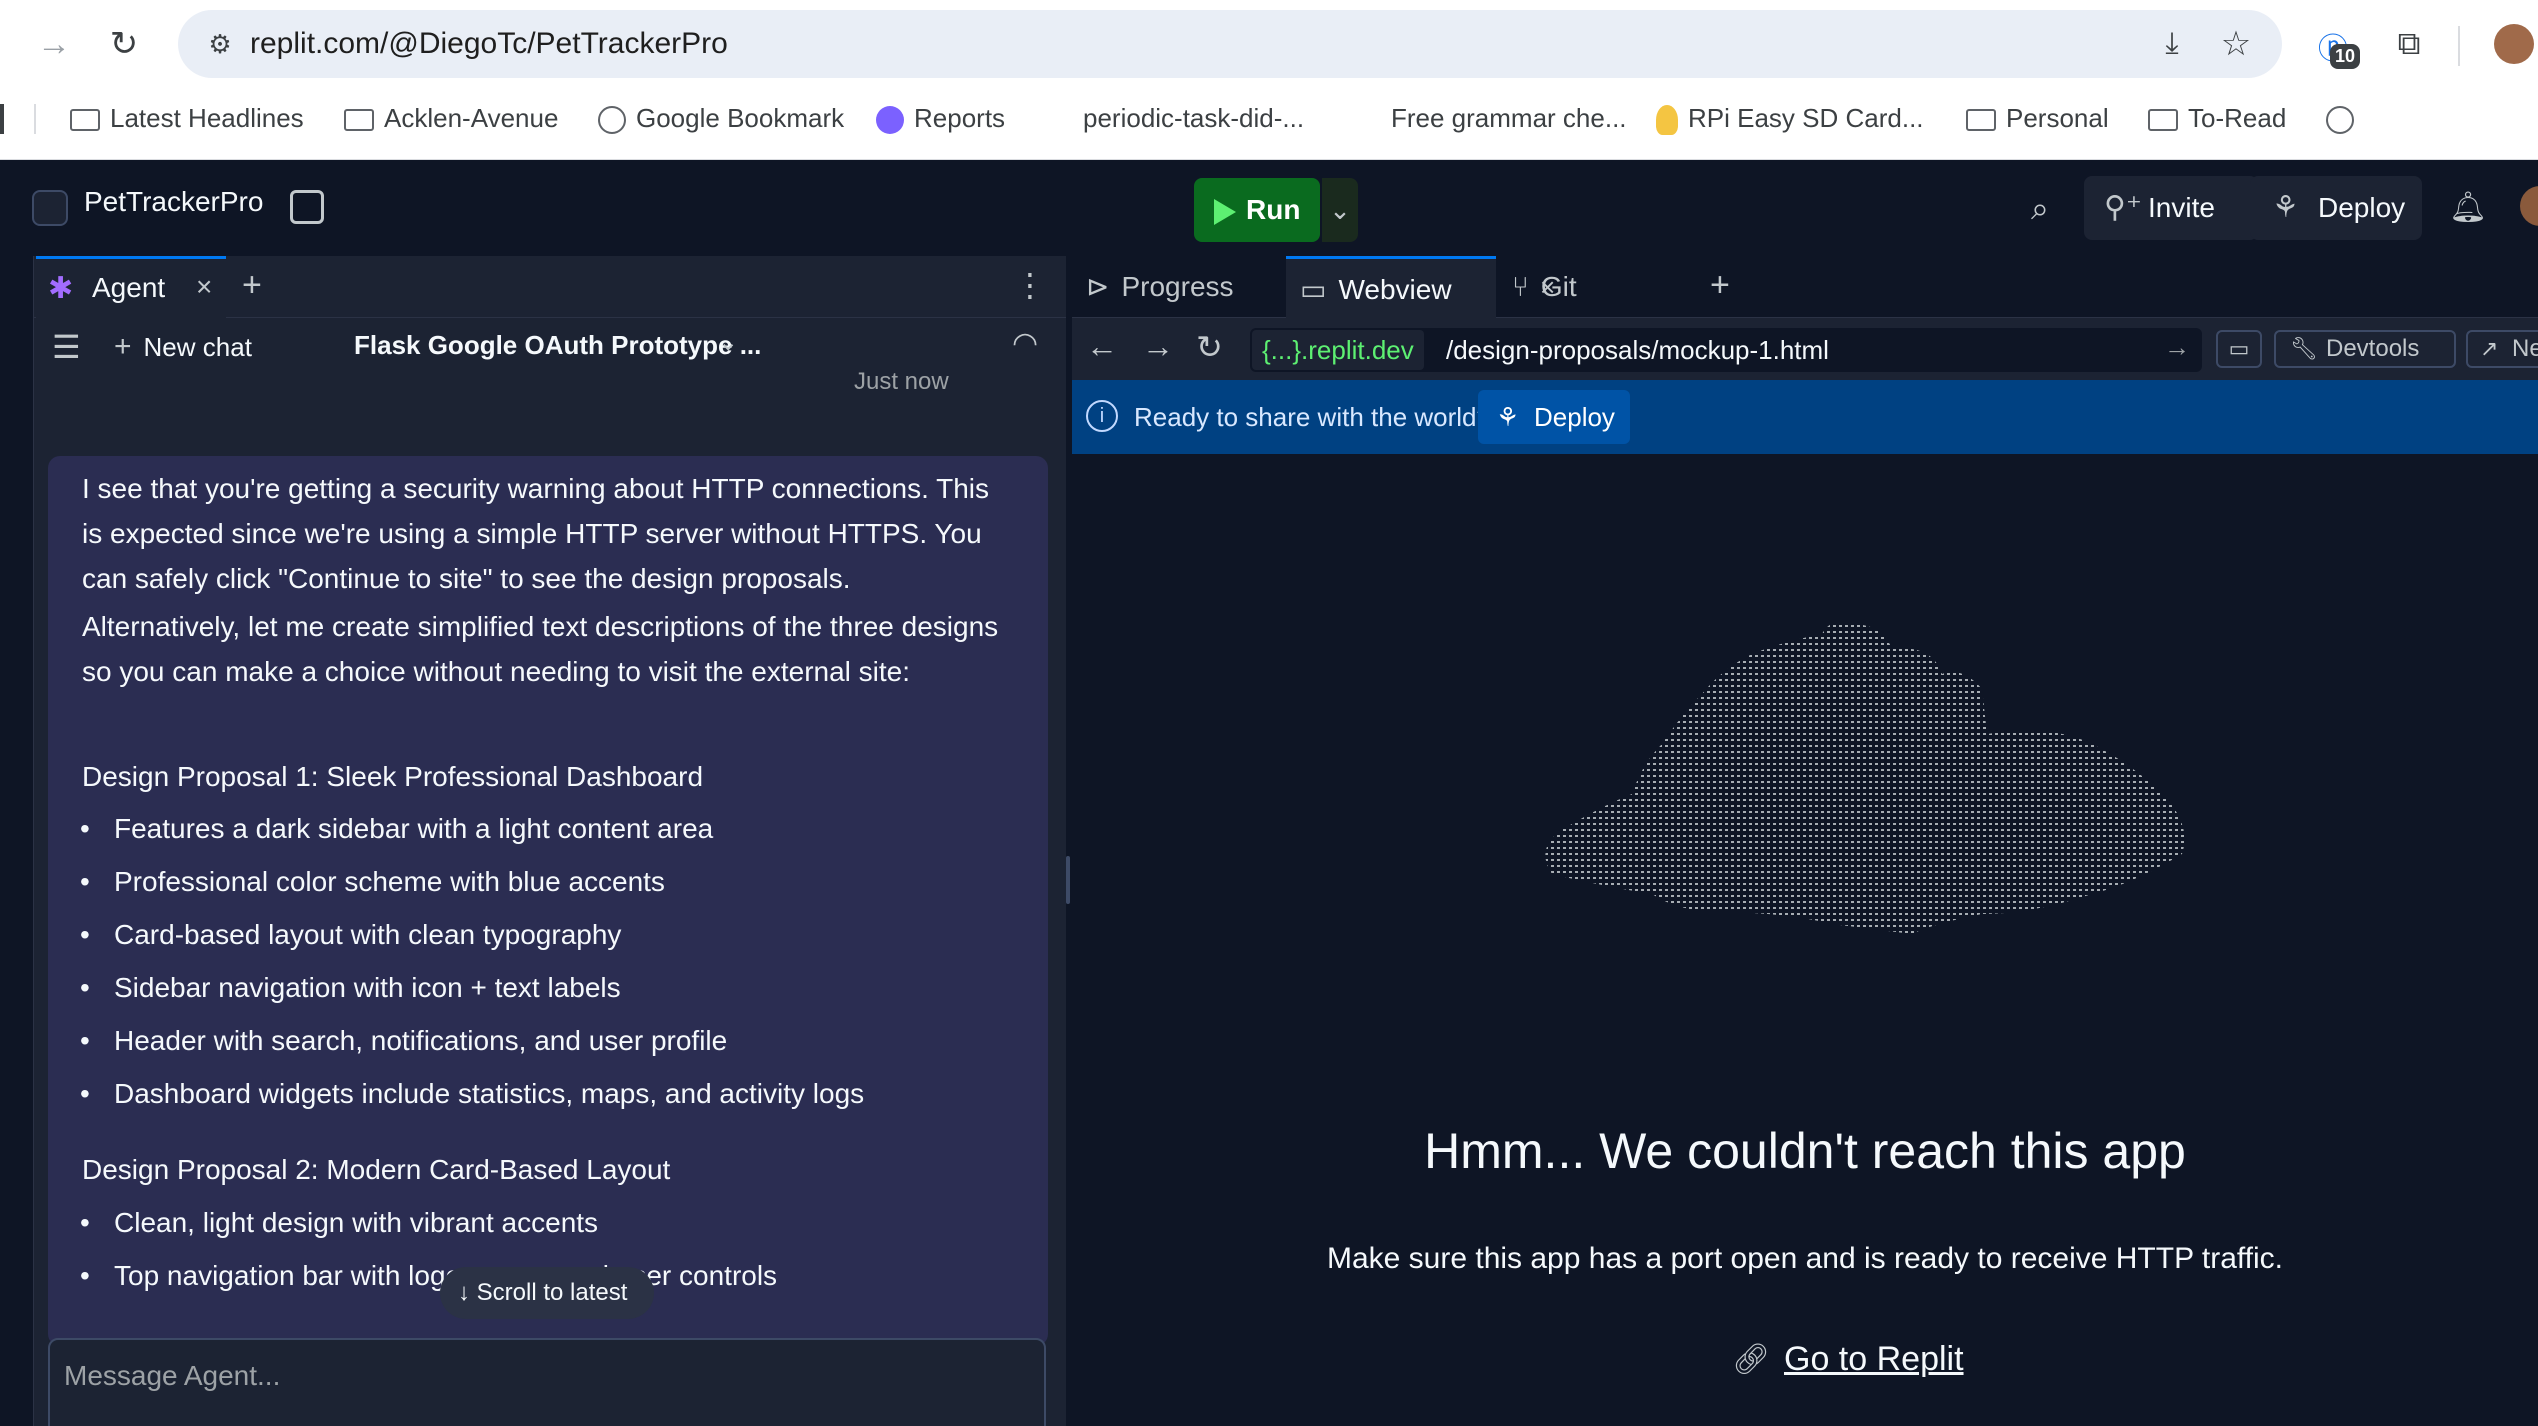 This screenshot has width=2538, height=1426. I want to click on install-app-icon: ⤓, so click(2172, 44).